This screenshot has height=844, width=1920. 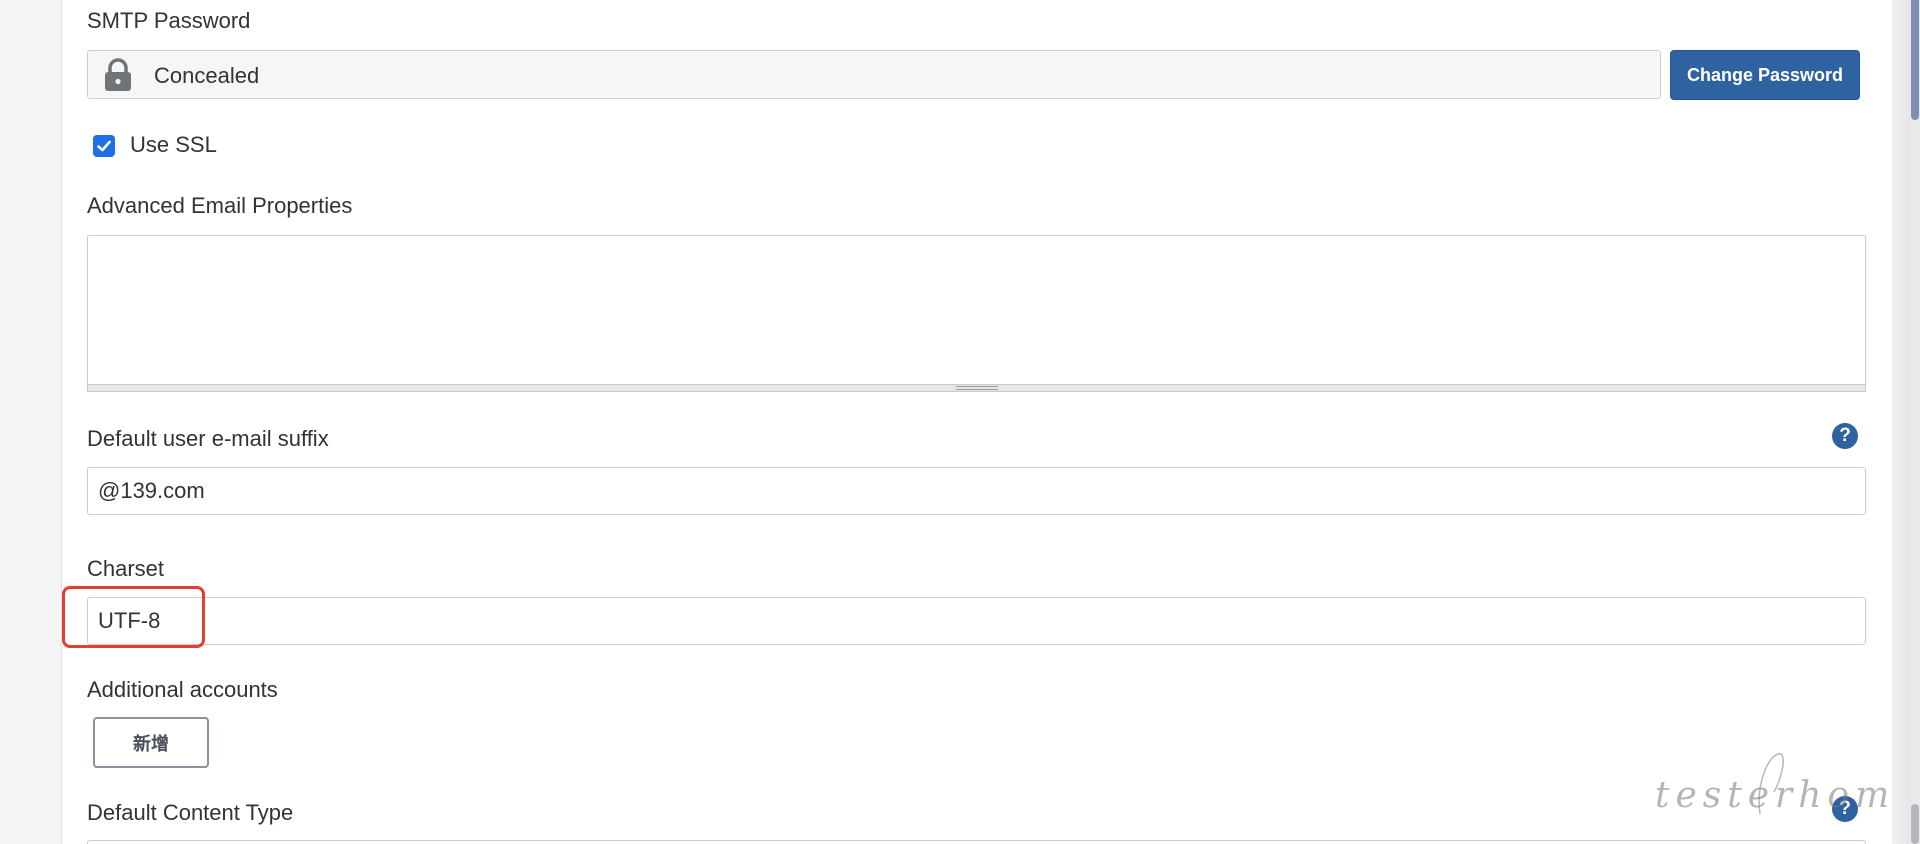 I want to click on help-icon: ?, so click(x=1845, y=436).